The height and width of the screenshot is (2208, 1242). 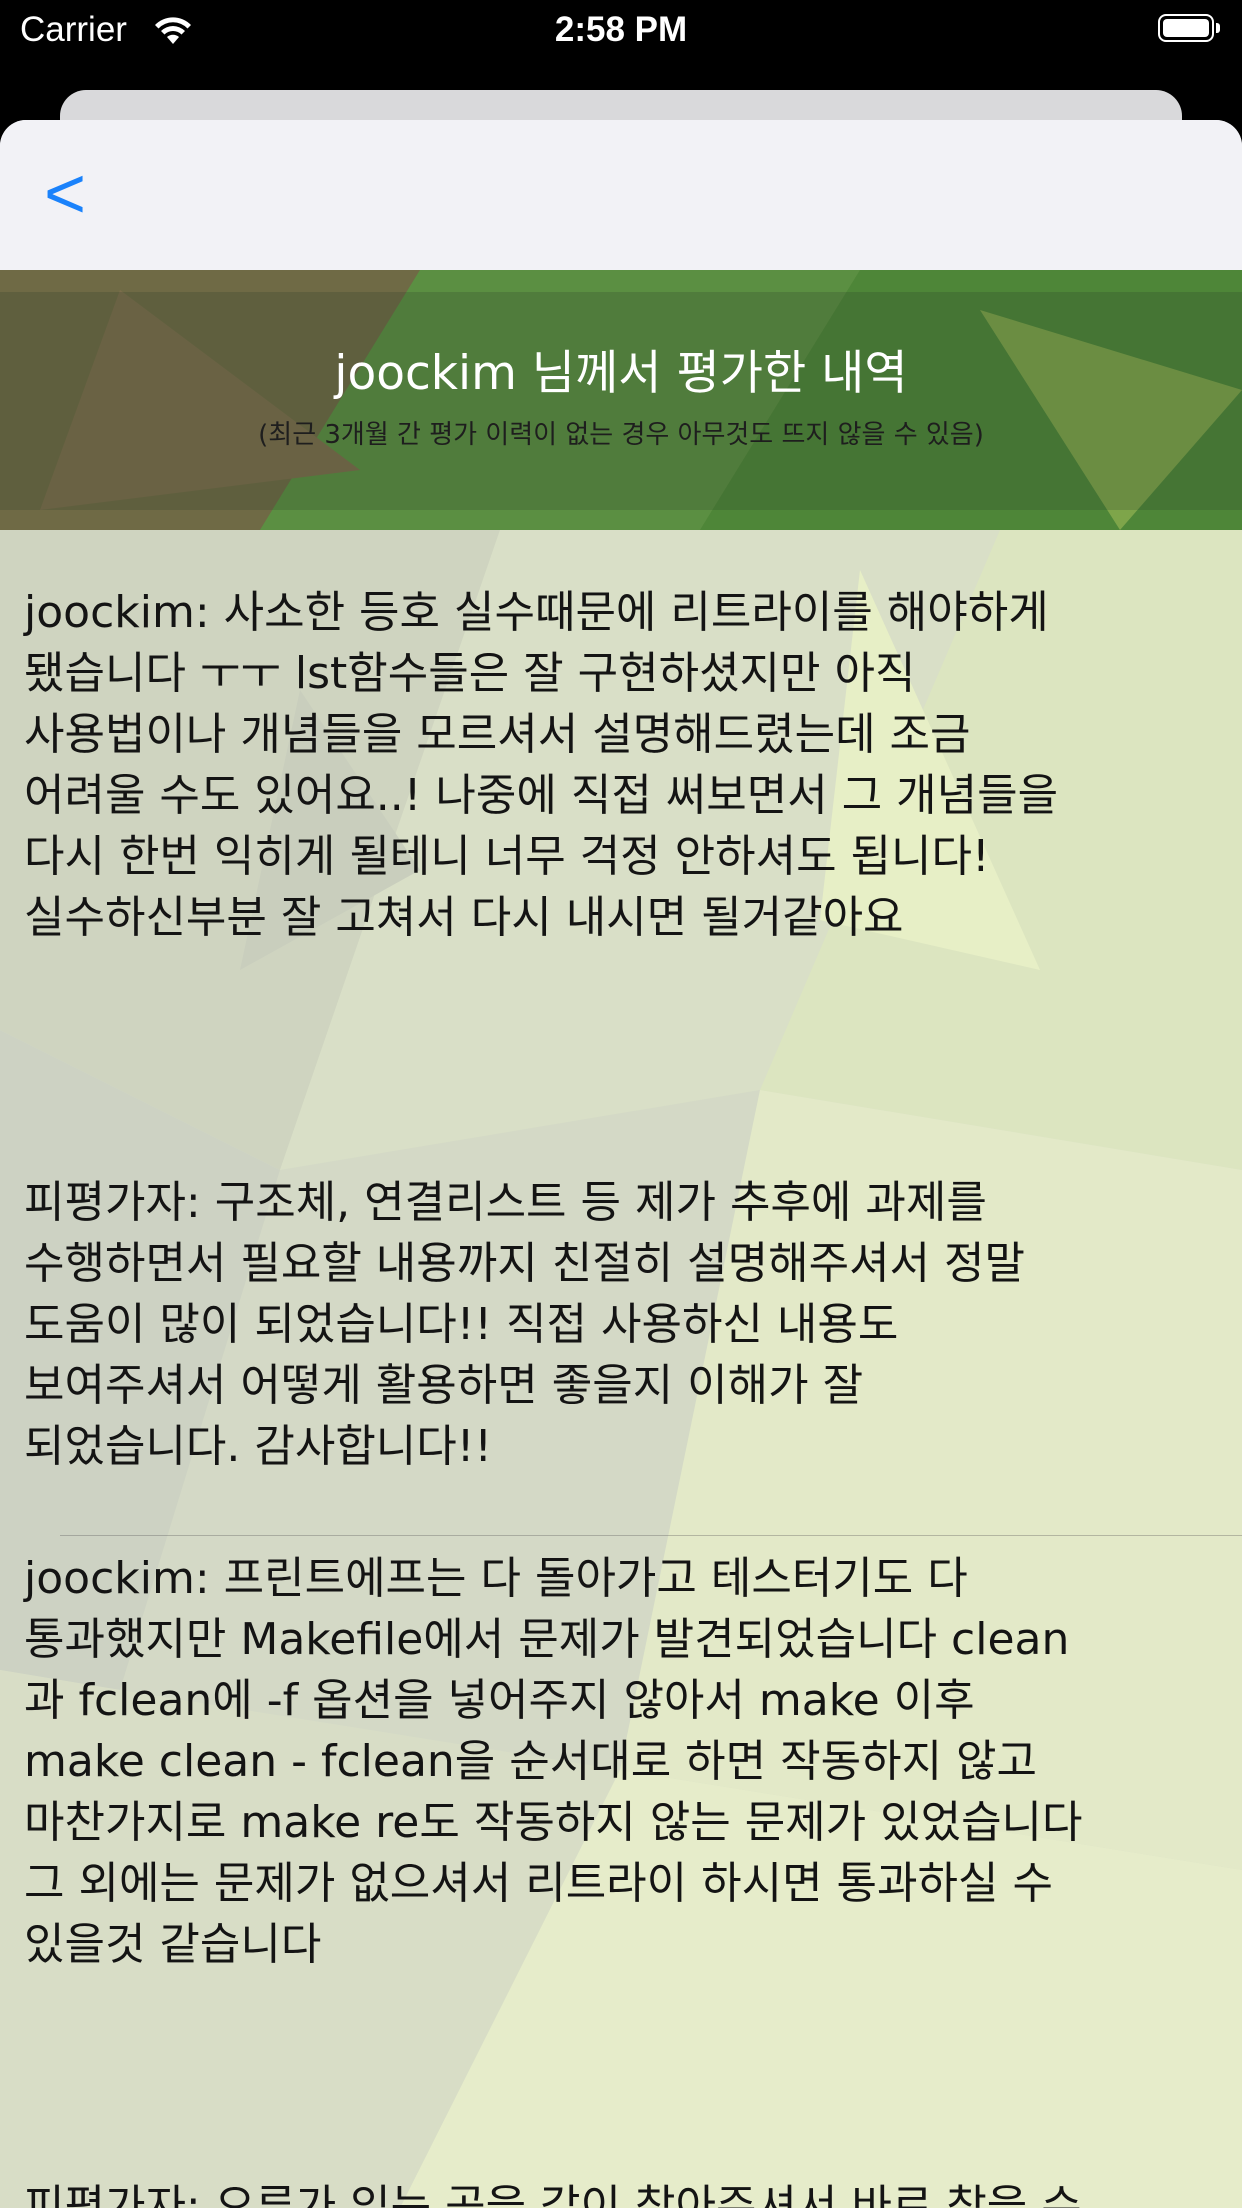 What do you see at coordinates (65, 194) in the screenshot?
I see `back-button: <` at bounding box center [65, 194].